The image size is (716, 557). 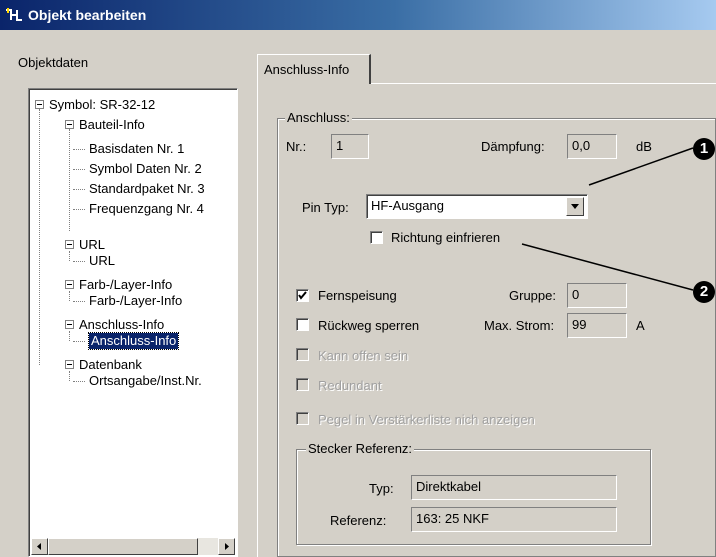 What do you see at coordinates (350, 146) in the screenshot?
I see `nr-field: 1` at bounding box center [350, 146].